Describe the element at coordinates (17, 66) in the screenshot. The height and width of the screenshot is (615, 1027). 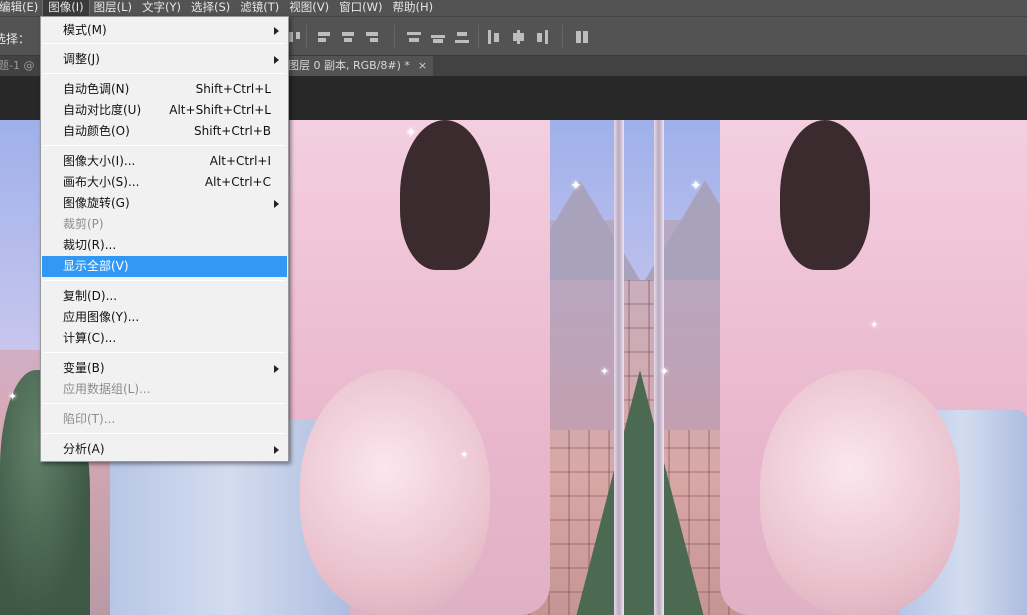
I see `tab-untitled: 题-1 @` at that location.